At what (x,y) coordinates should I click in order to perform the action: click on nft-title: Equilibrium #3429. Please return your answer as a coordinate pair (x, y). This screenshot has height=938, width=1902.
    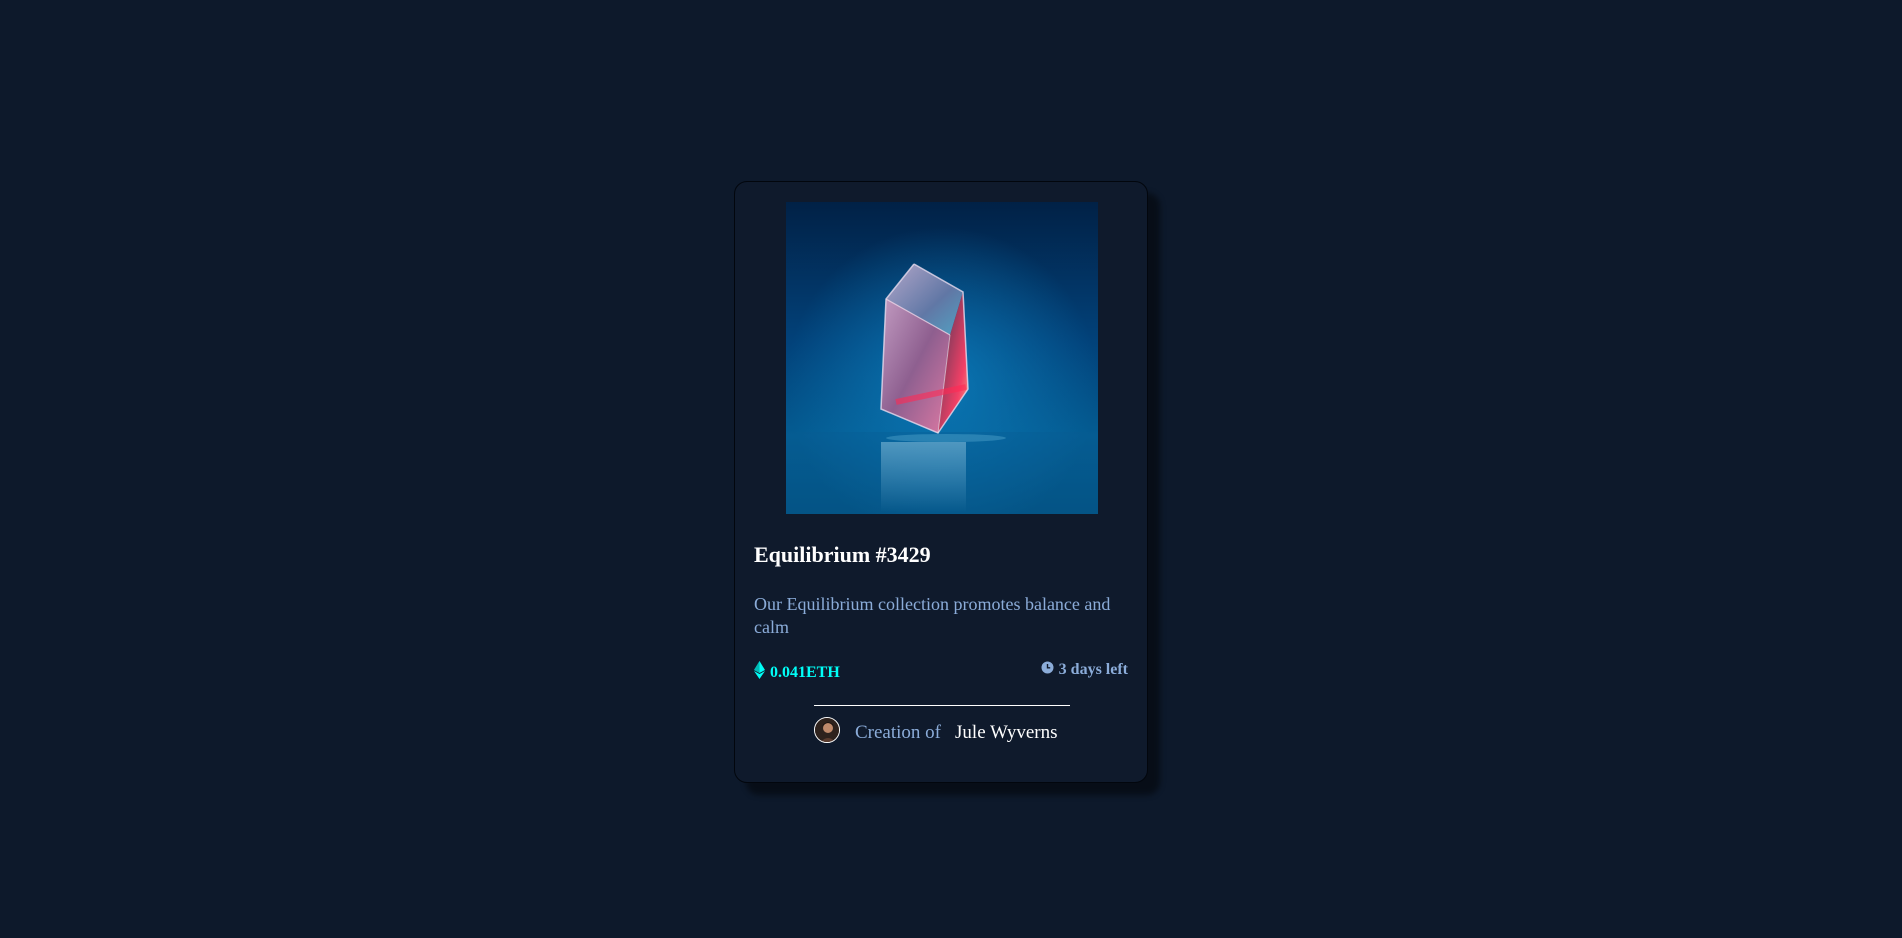
    Looking at the image, I should click on (842, 555).